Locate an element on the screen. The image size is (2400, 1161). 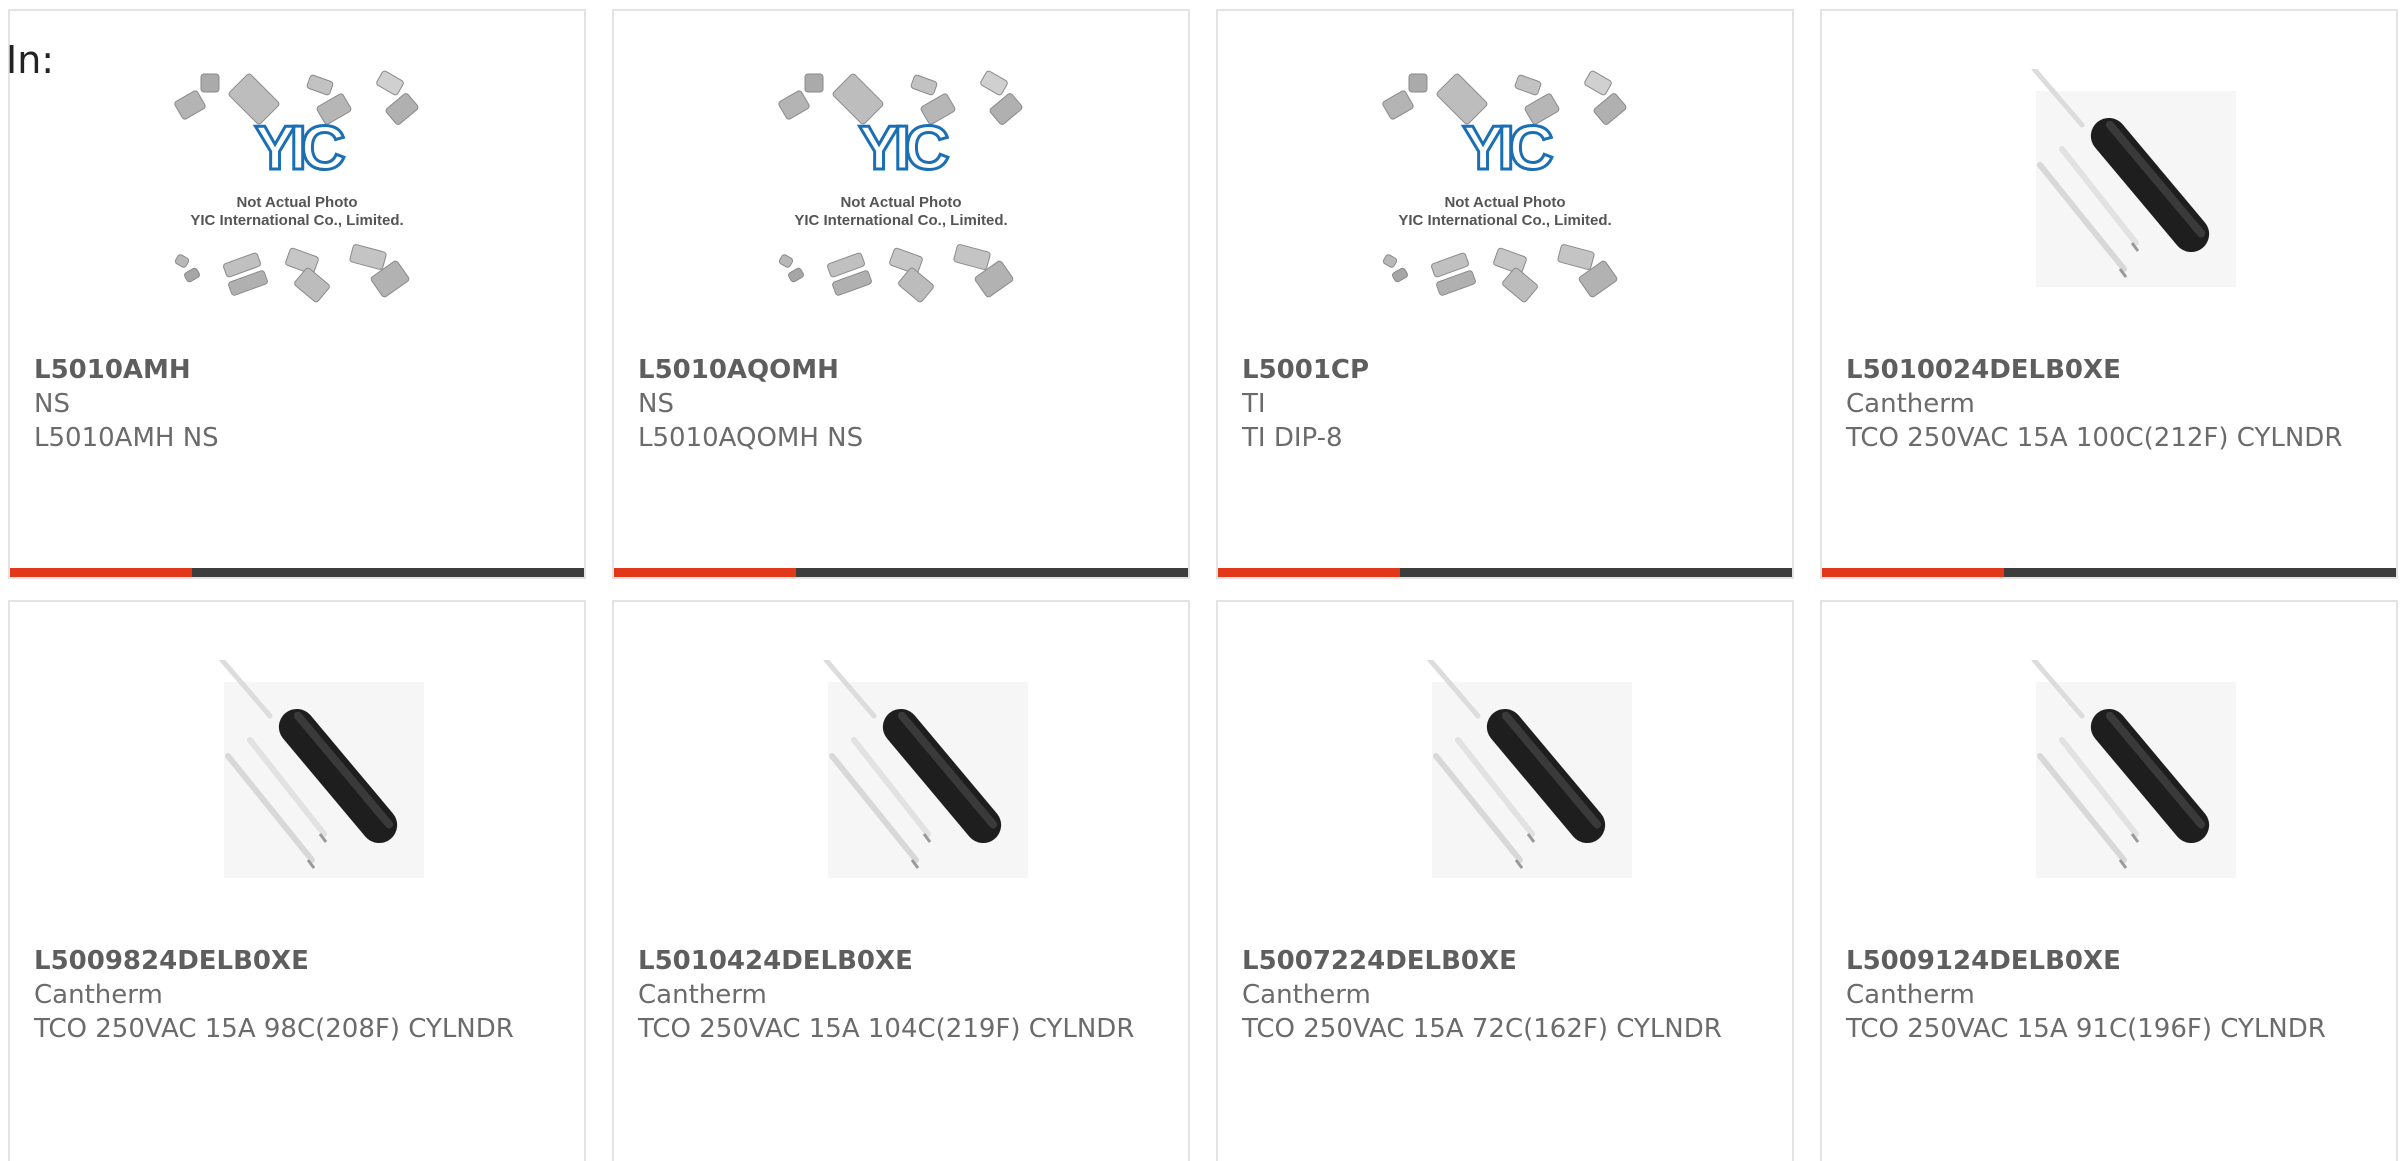
product-info: L5010AQOMH NS L5010AQOMH NS is located at coordinates (903, 404).